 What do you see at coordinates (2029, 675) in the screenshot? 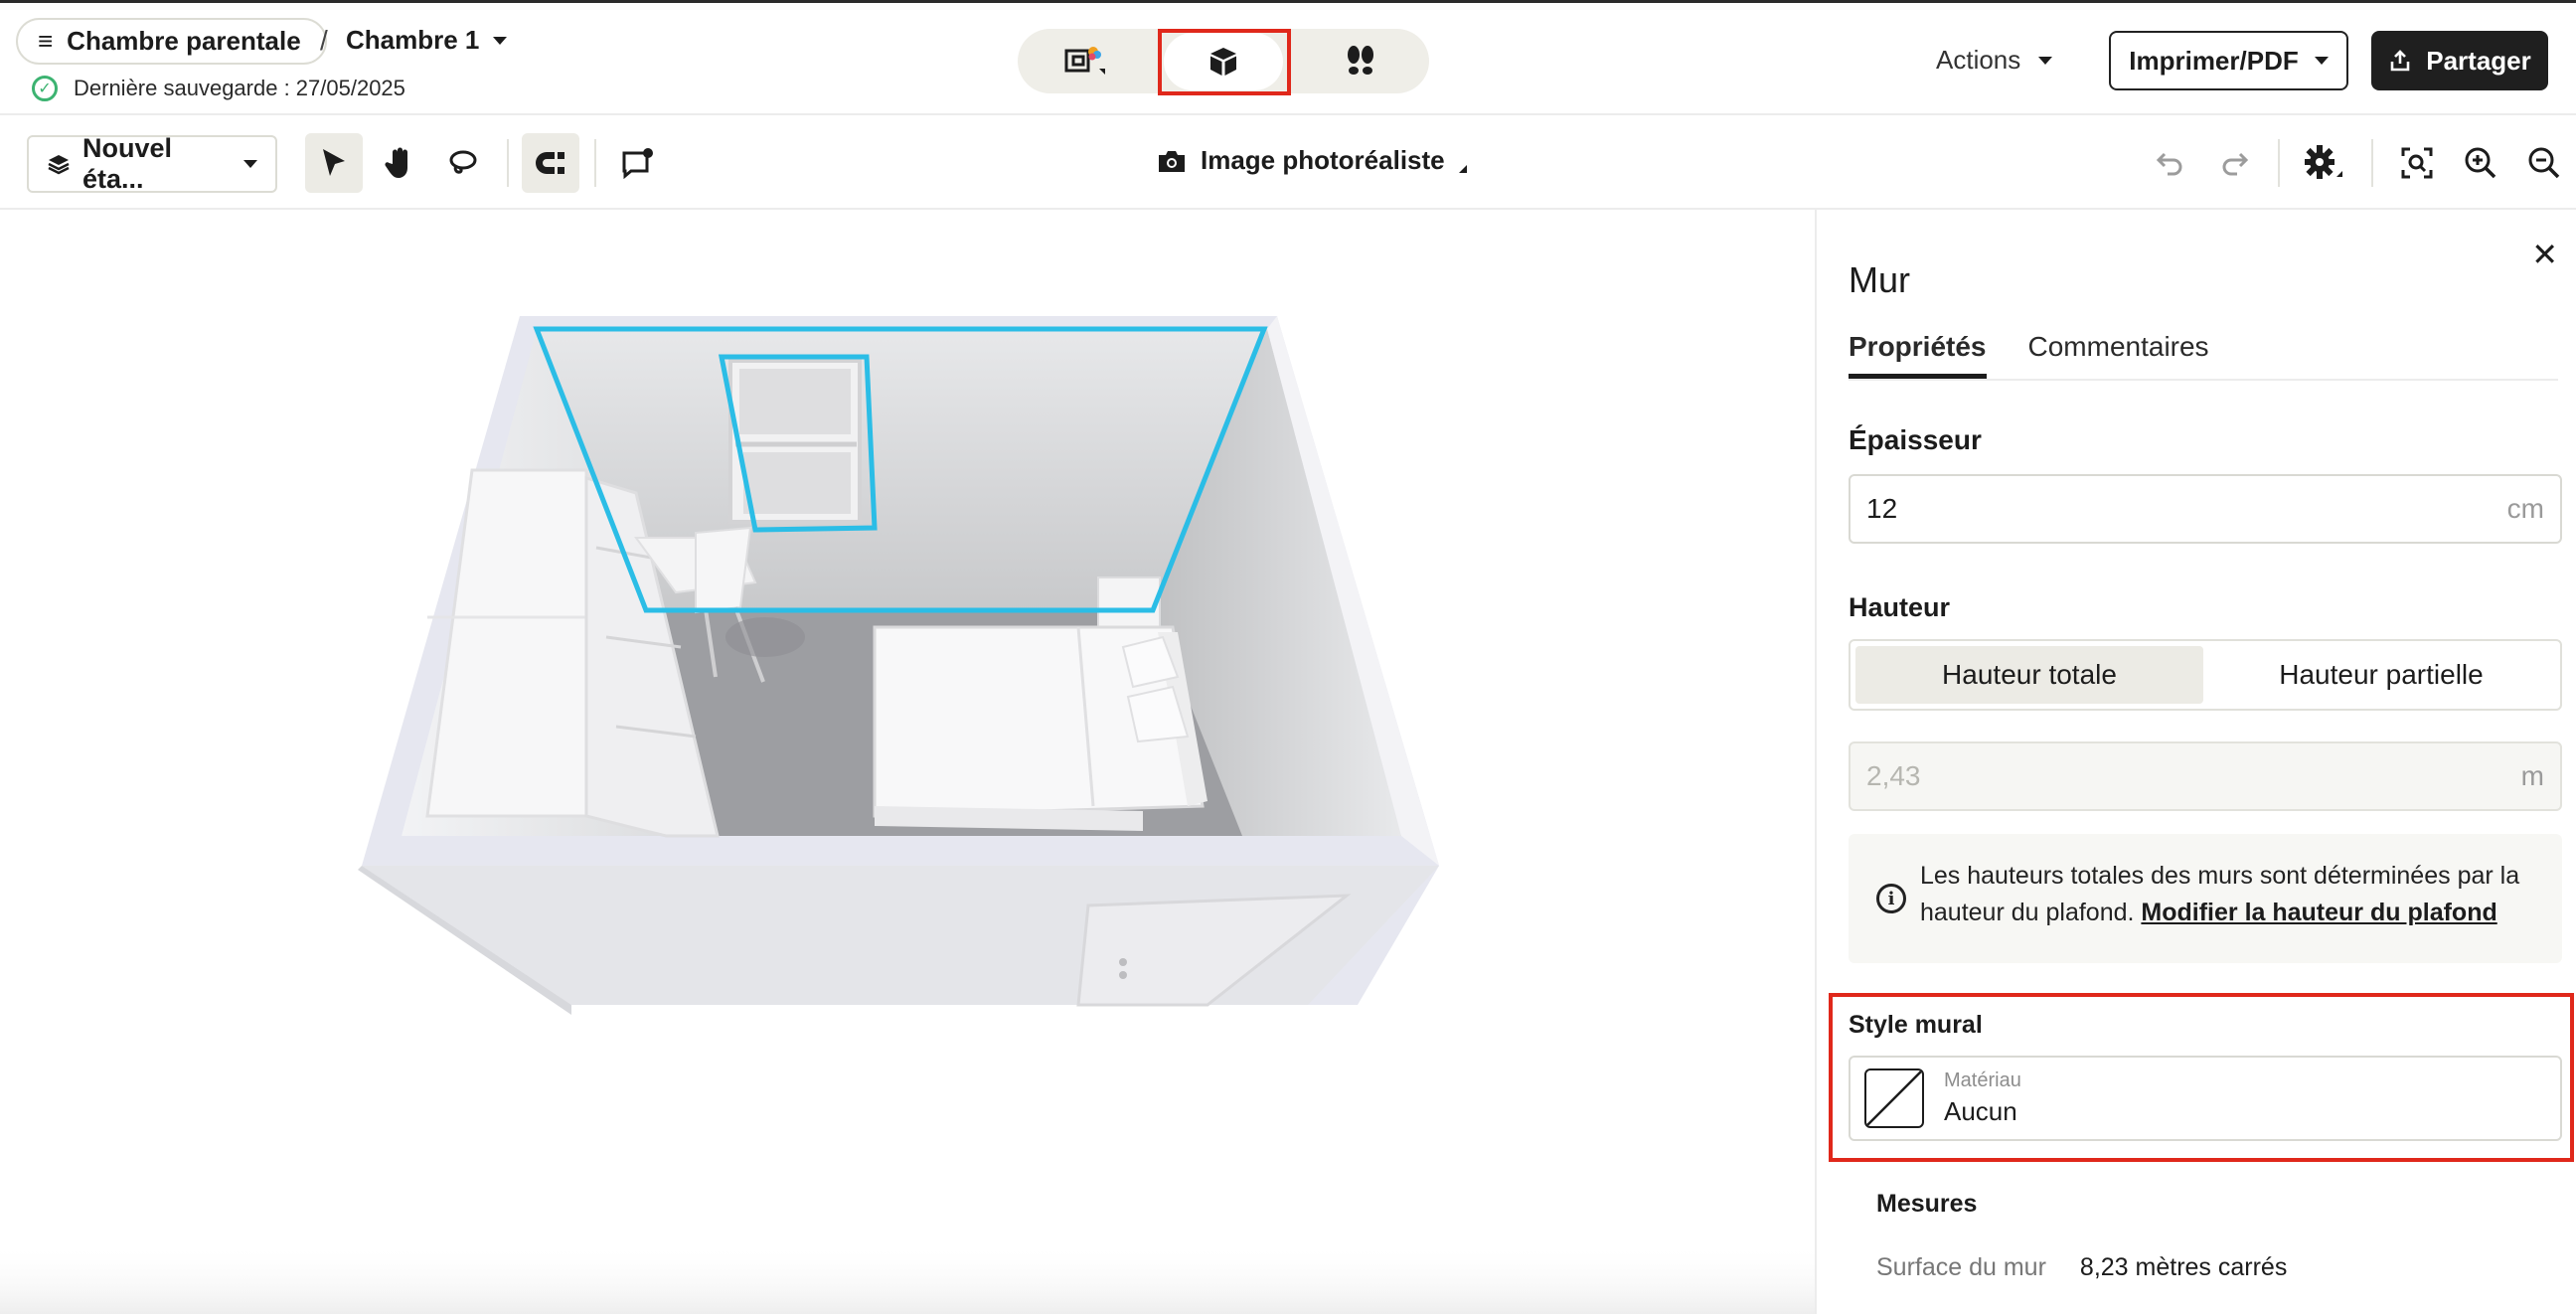
I see `height-full-option: Hauteur totale` at bounding box center [2029, 675].